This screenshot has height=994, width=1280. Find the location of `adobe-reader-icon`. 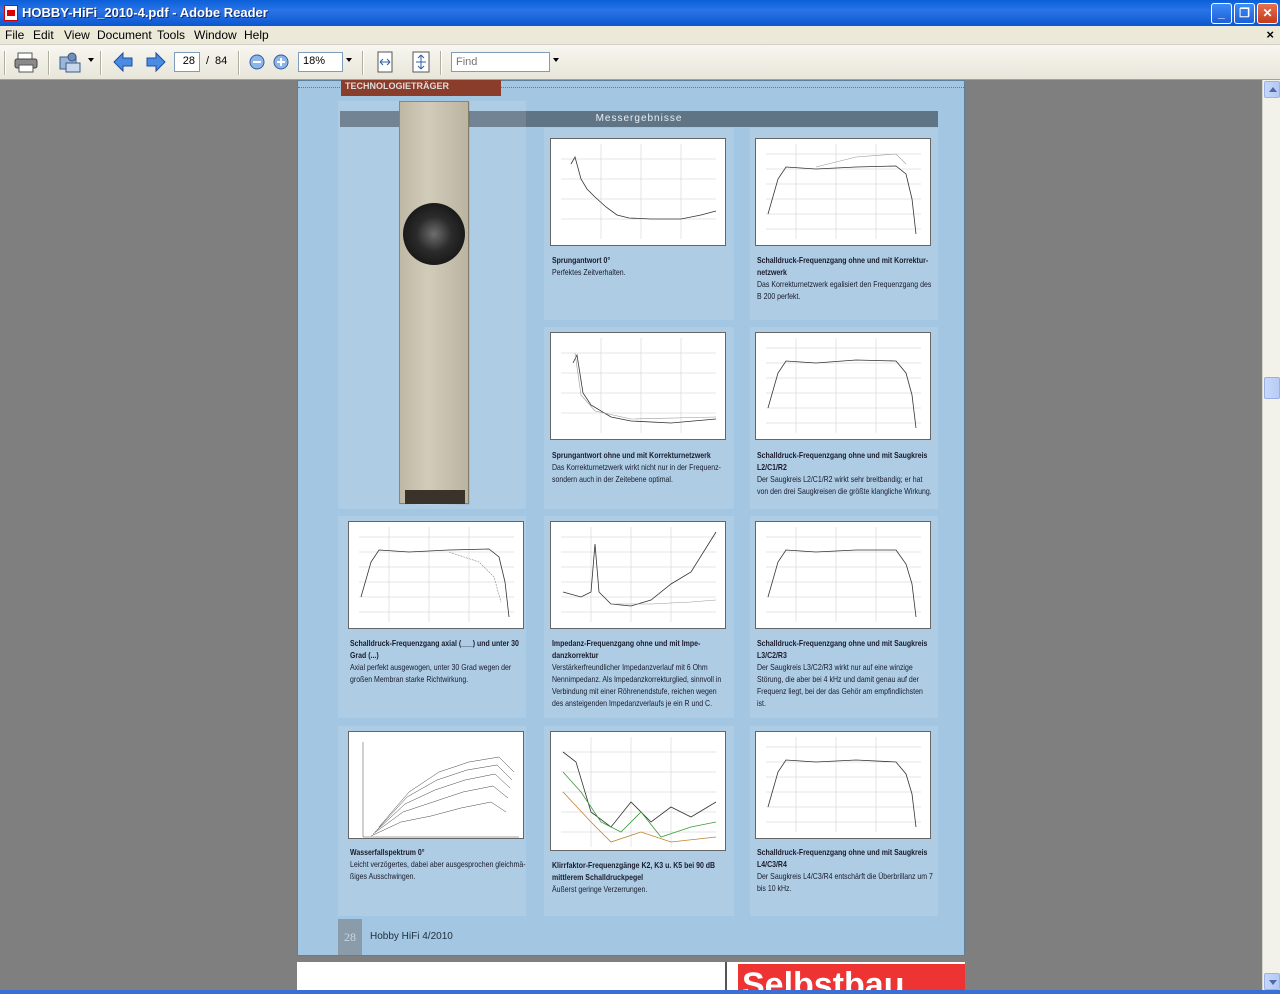

adobe-reader-icon is located at coordinates (11, 13).